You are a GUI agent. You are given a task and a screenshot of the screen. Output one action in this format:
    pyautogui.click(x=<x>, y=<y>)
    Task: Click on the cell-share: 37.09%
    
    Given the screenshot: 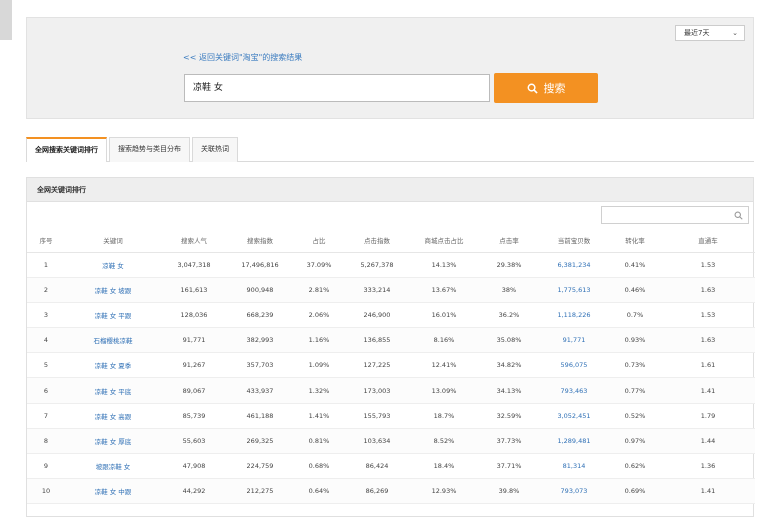 What is the action you would take?
    pyautogui.click(x=319, y=265)
    